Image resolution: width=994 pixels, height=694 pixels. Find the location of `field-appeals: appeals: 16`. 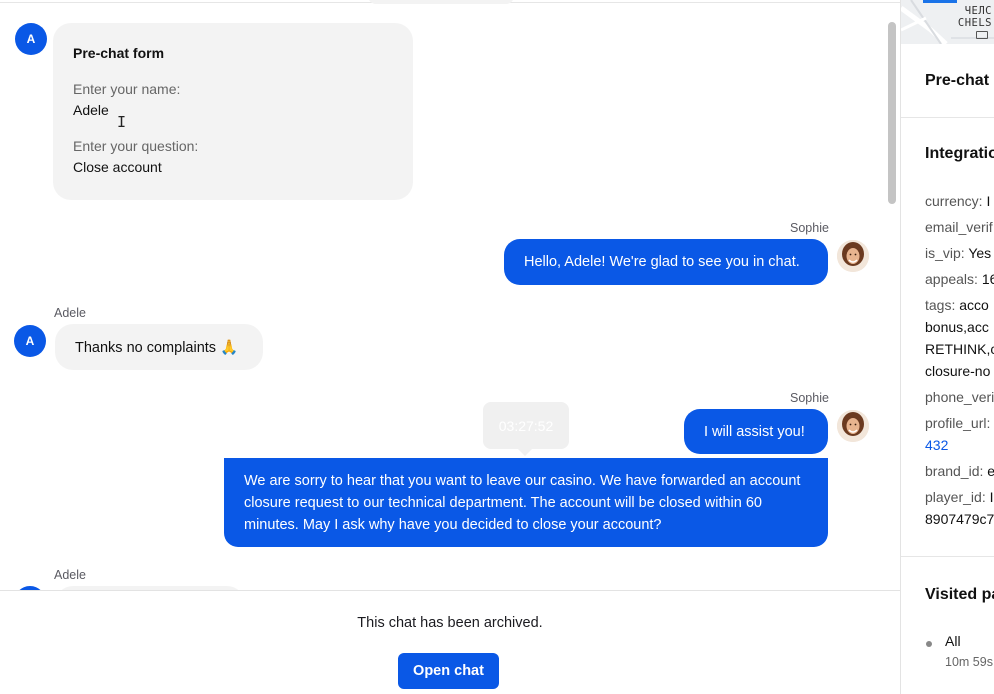

field-appeals: appeals: 16 is located at coordinates (959, 279).